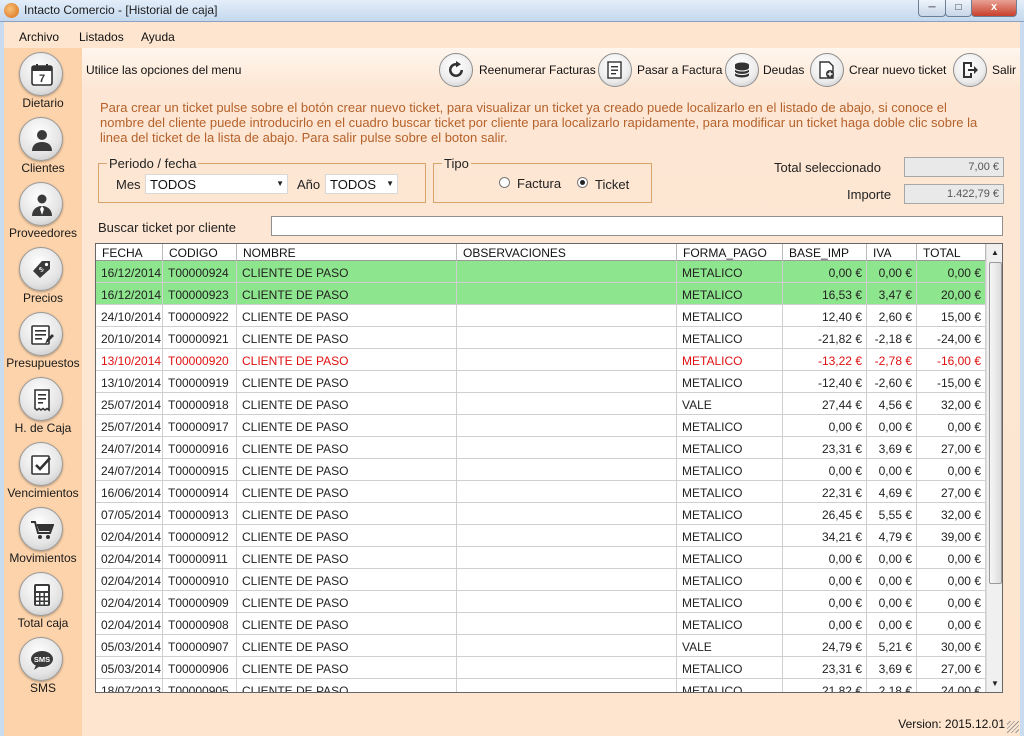  What do you see at coordinates (200, 602) in the screenshot?
I see `cell-codigo: T00000909` at bounding box center [200, 602].